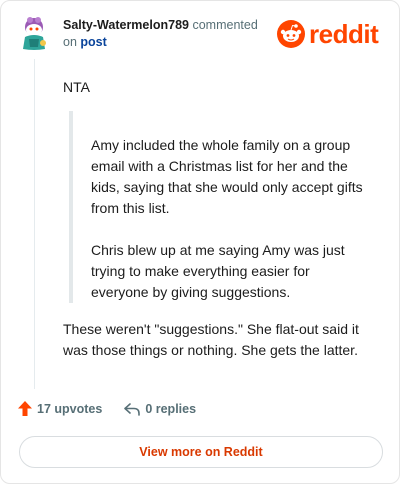 The height and width of the screenshot is (484, 400). I want to click on replies-button: 0 replies, so click(160, 409).